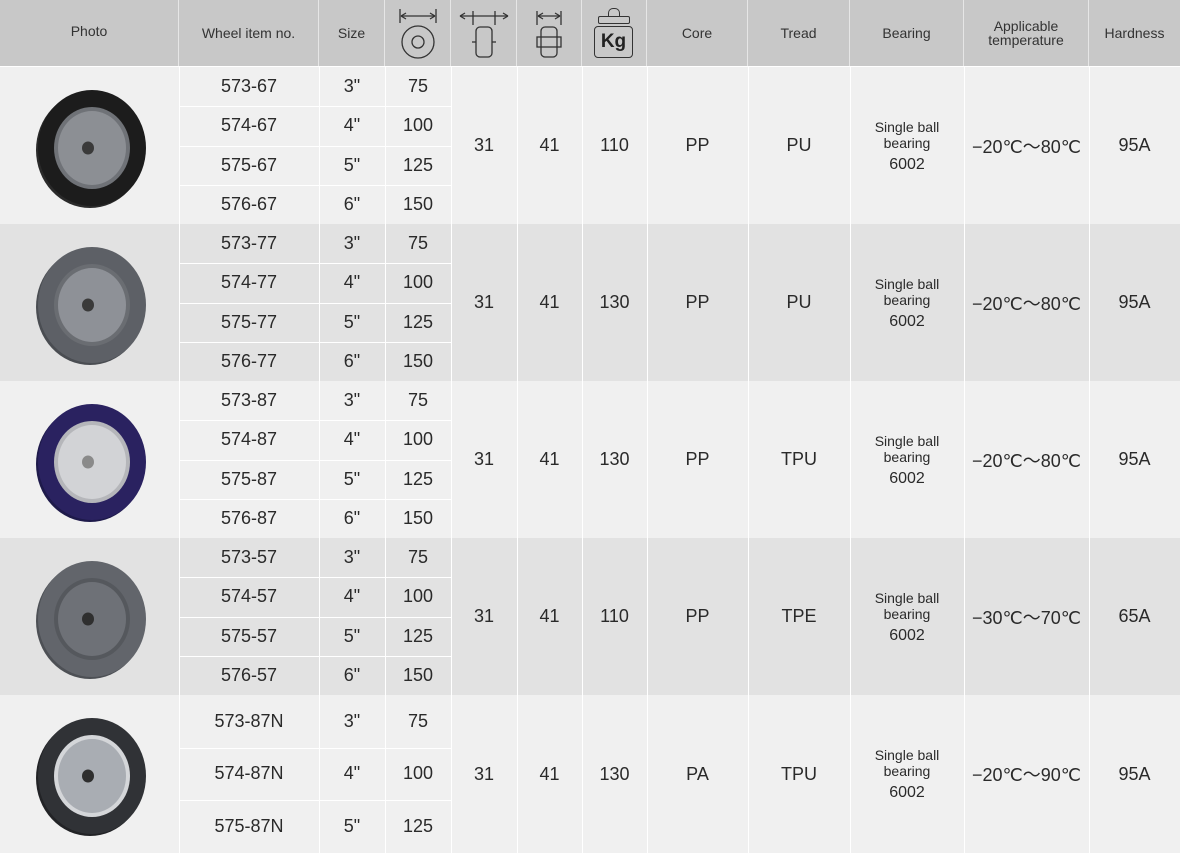 The width and height of the screenshot is (1180, 854). What do you see at coordinates (1026, 775) in the screenshot?
I see `temperature-range: −20℃～90℃` at bounding box center [1026, 775].